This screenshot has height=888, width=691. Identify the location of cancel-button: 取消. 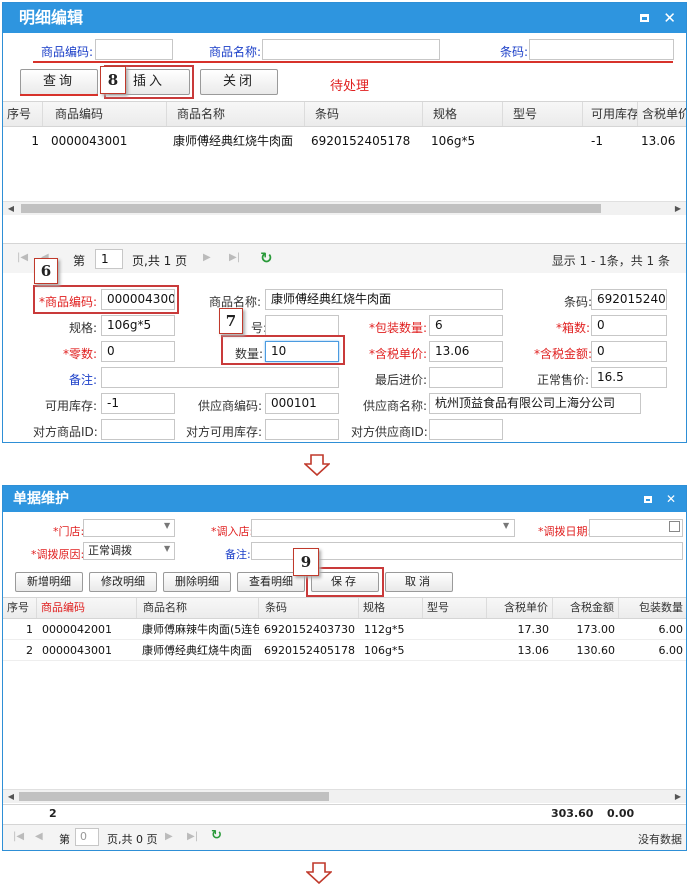
(419, 582).